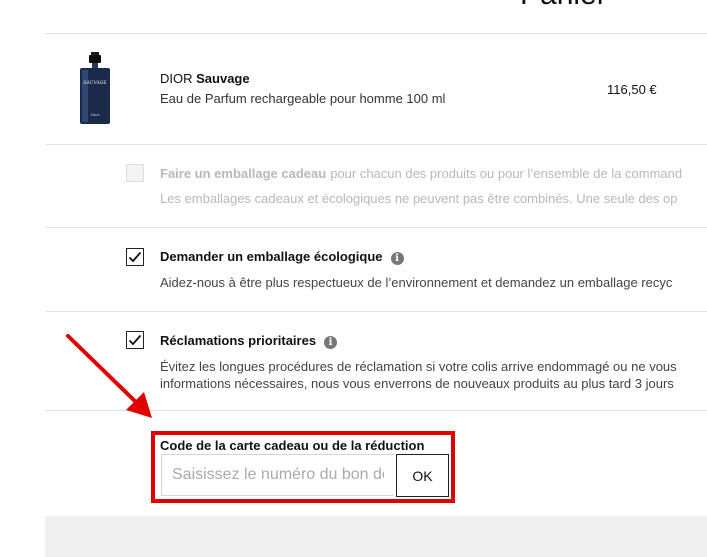 The width and height of the screenshot is (707, 557). Describe the element at coordinates (95, 89) in the screenshot. I see `product-image: SAUVAGE Dior` at that location.